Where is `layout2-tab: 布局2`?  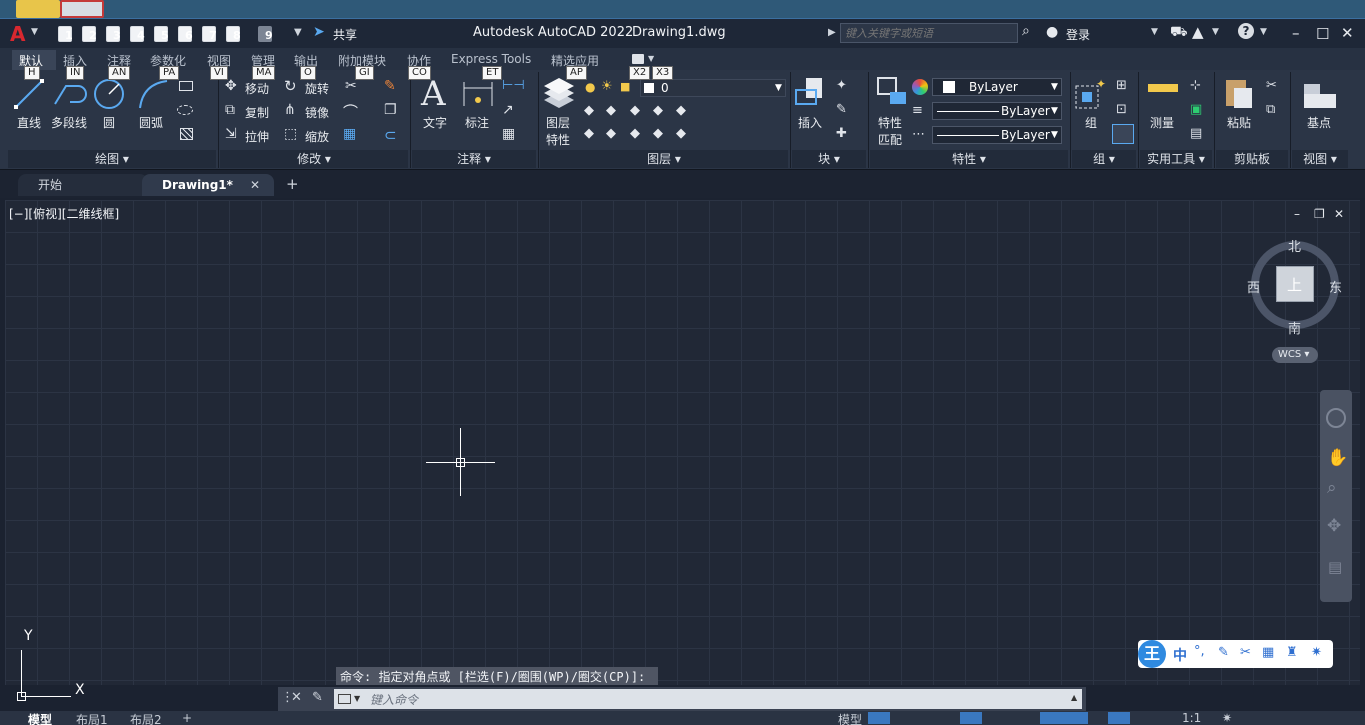 layout2-tab: 布局2 is located at coordinates (146, 718).